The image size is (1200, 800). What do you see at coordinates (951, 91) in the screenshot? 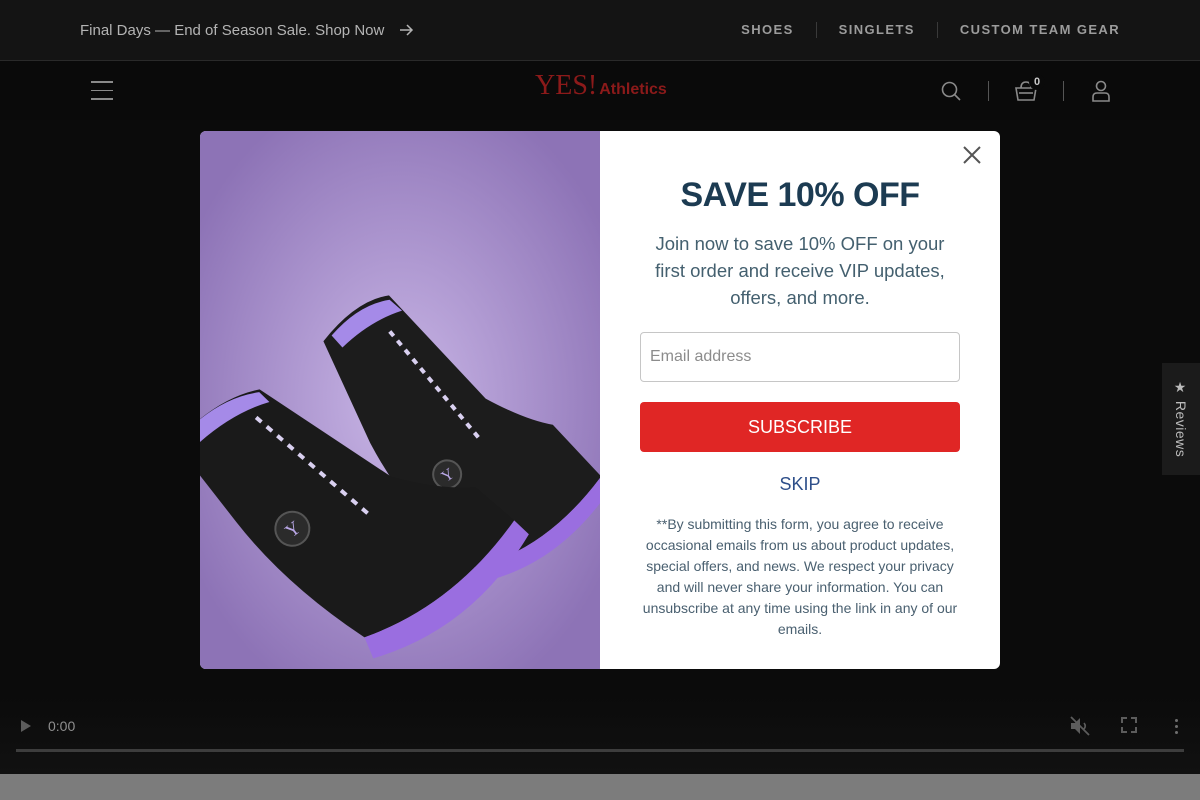
I see `search-icon` at bounding box center [951, 91].